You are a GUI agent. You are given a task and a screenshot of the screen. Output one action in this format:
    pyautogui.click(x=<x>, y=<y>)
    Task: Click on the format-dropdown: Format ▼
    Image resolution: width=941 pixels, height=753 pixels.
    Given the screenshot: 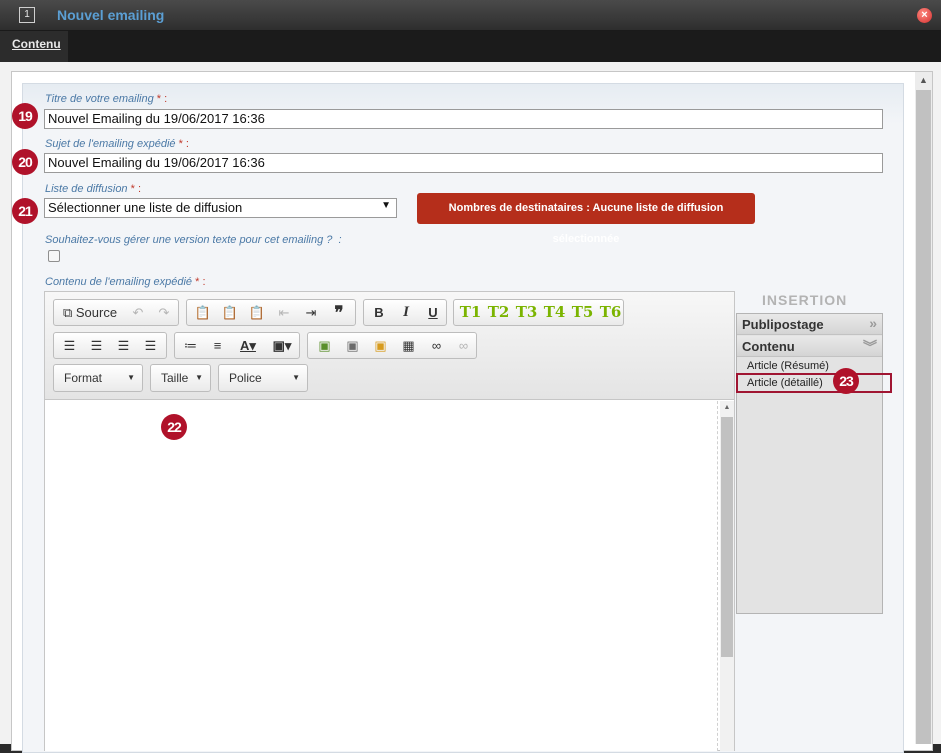 What is the action you would take?
    pyautogui.click(x=98, y=378)
    